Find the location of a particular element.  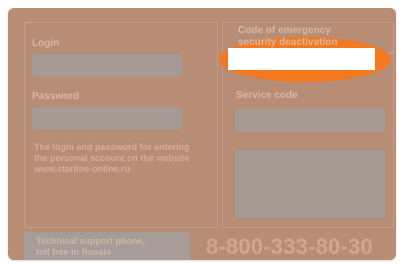

info-line-1: The login and password for entering is located at coordinates (112, 147).